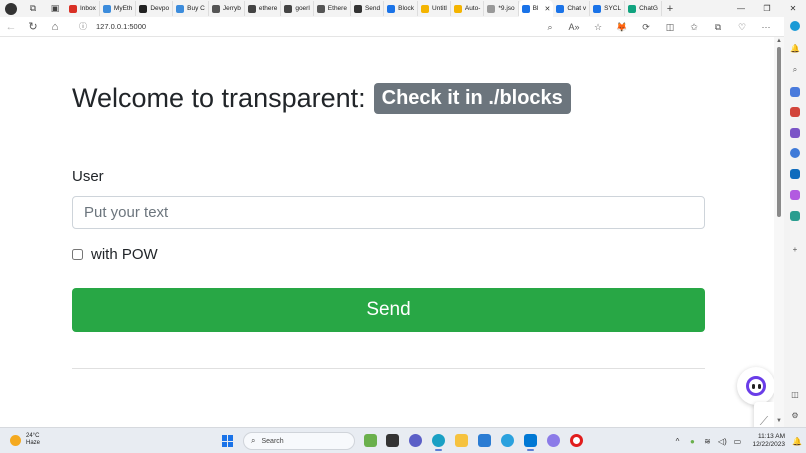 This screenshot has height=453, width=806. What do you see at coordinates (576, 440) in the screenshot?
I see `opera-icon` at bounding box center [576, 440].